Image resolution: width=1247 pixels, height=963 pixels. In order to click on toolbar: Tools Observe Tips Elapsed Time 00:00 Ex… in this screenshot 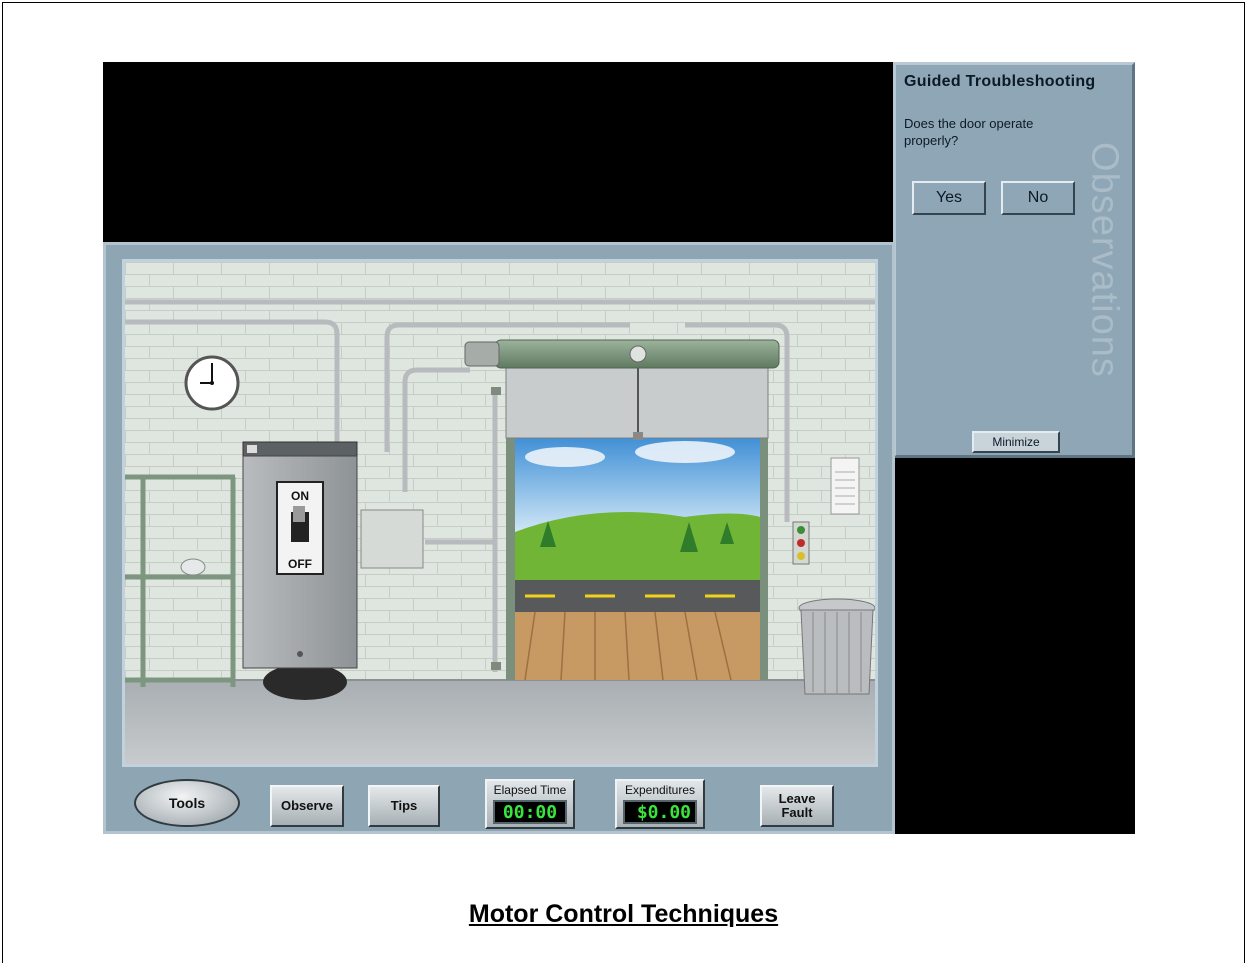, I will do `click(499, 803)`.